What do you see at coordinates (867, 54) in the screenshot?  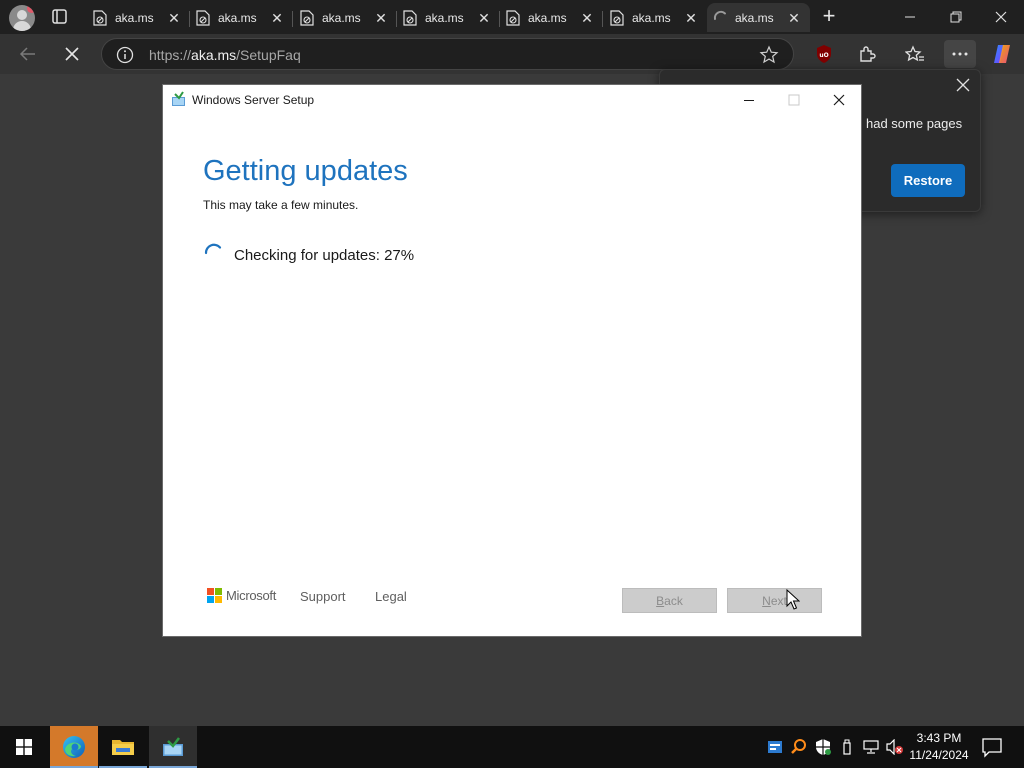 I see `puzzle-icon` at bounding box center [867, 54].